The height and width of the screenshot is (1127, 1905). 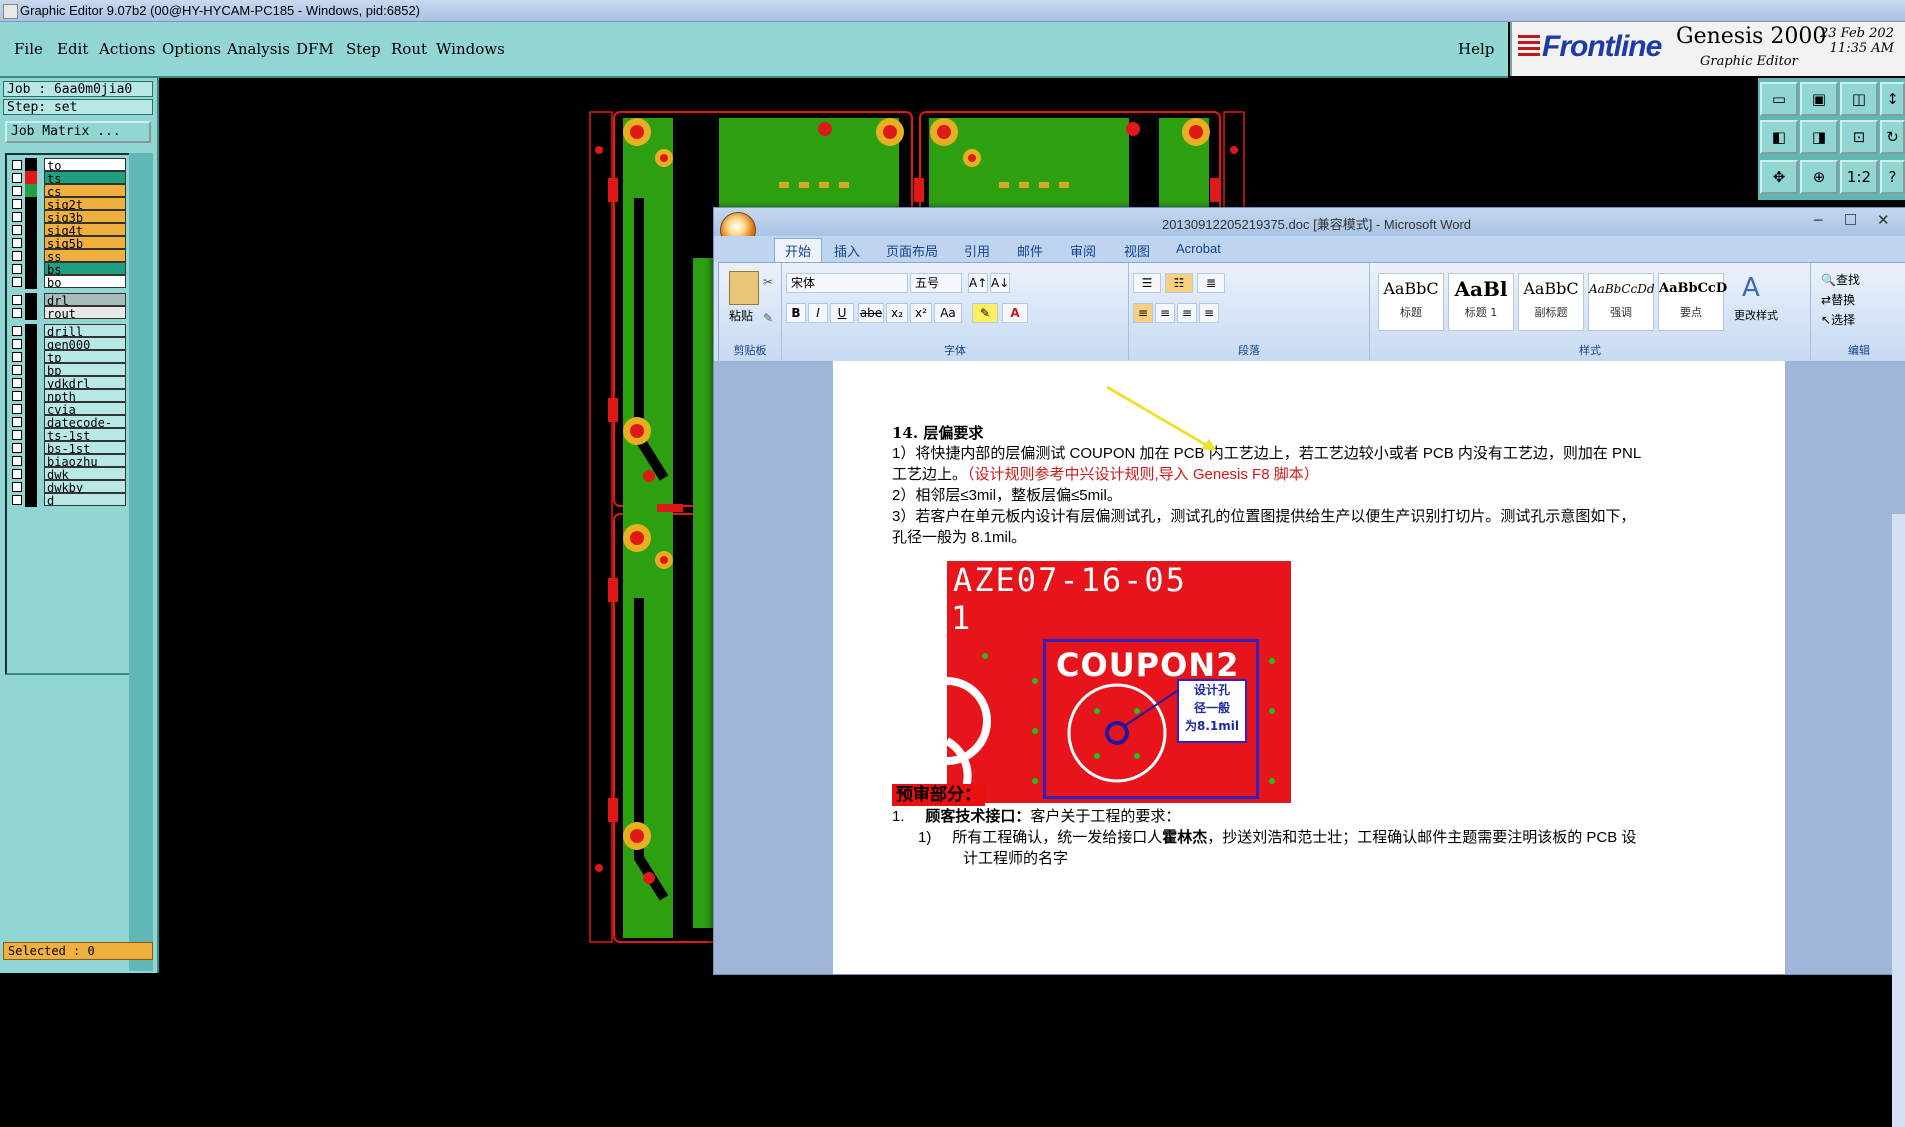 I want to click on layer-row: d, so click(x=68, y=500).